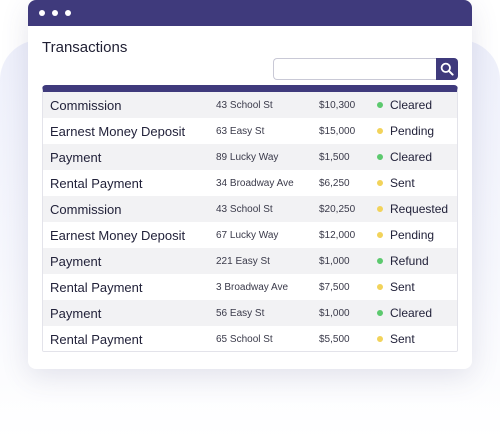  I want to click on table-row: Commission 43 School St $20,250 Requested, so click(250, 209).